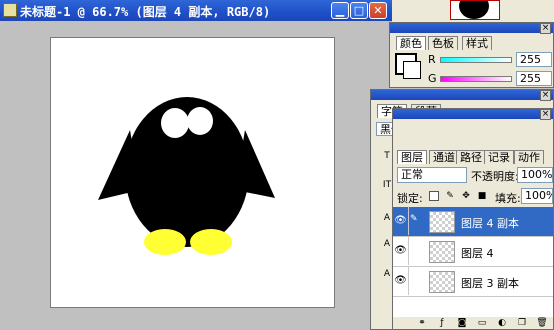 This screenshot has height=330, width=554. I want to click on opacity-label: 不透明度:, so click(495, 176).